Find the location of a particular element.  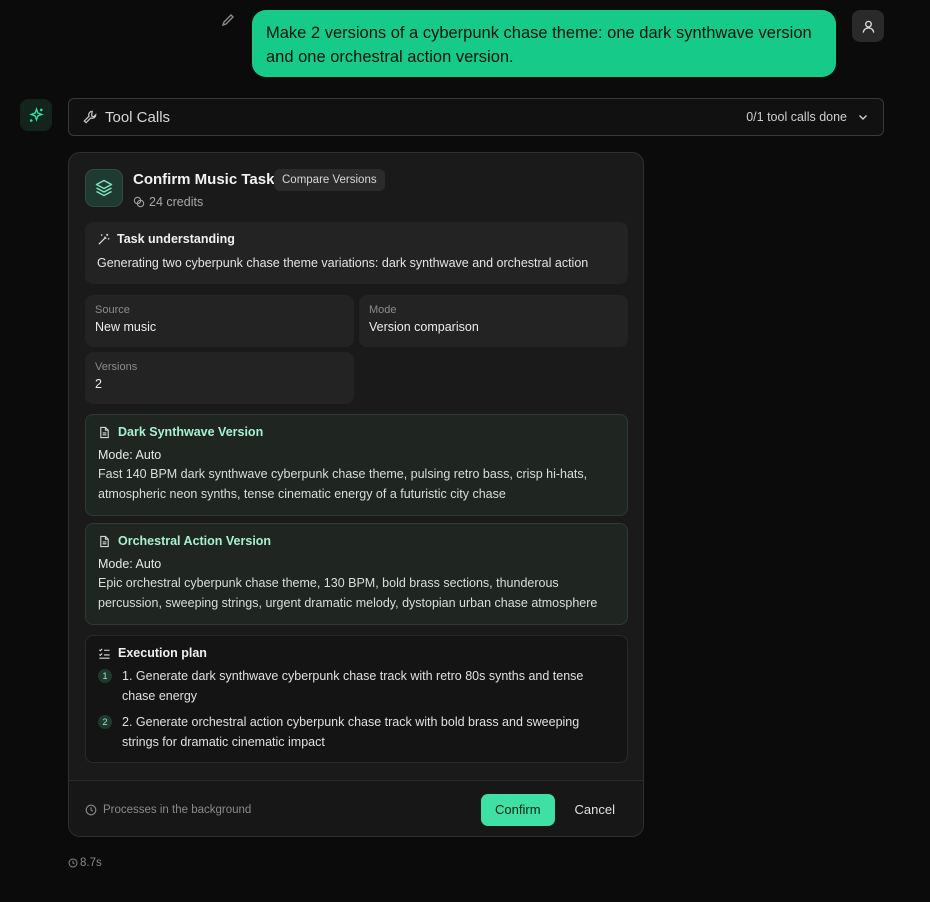

understanding-label: Task understanding is located at coordinates (176, 239).